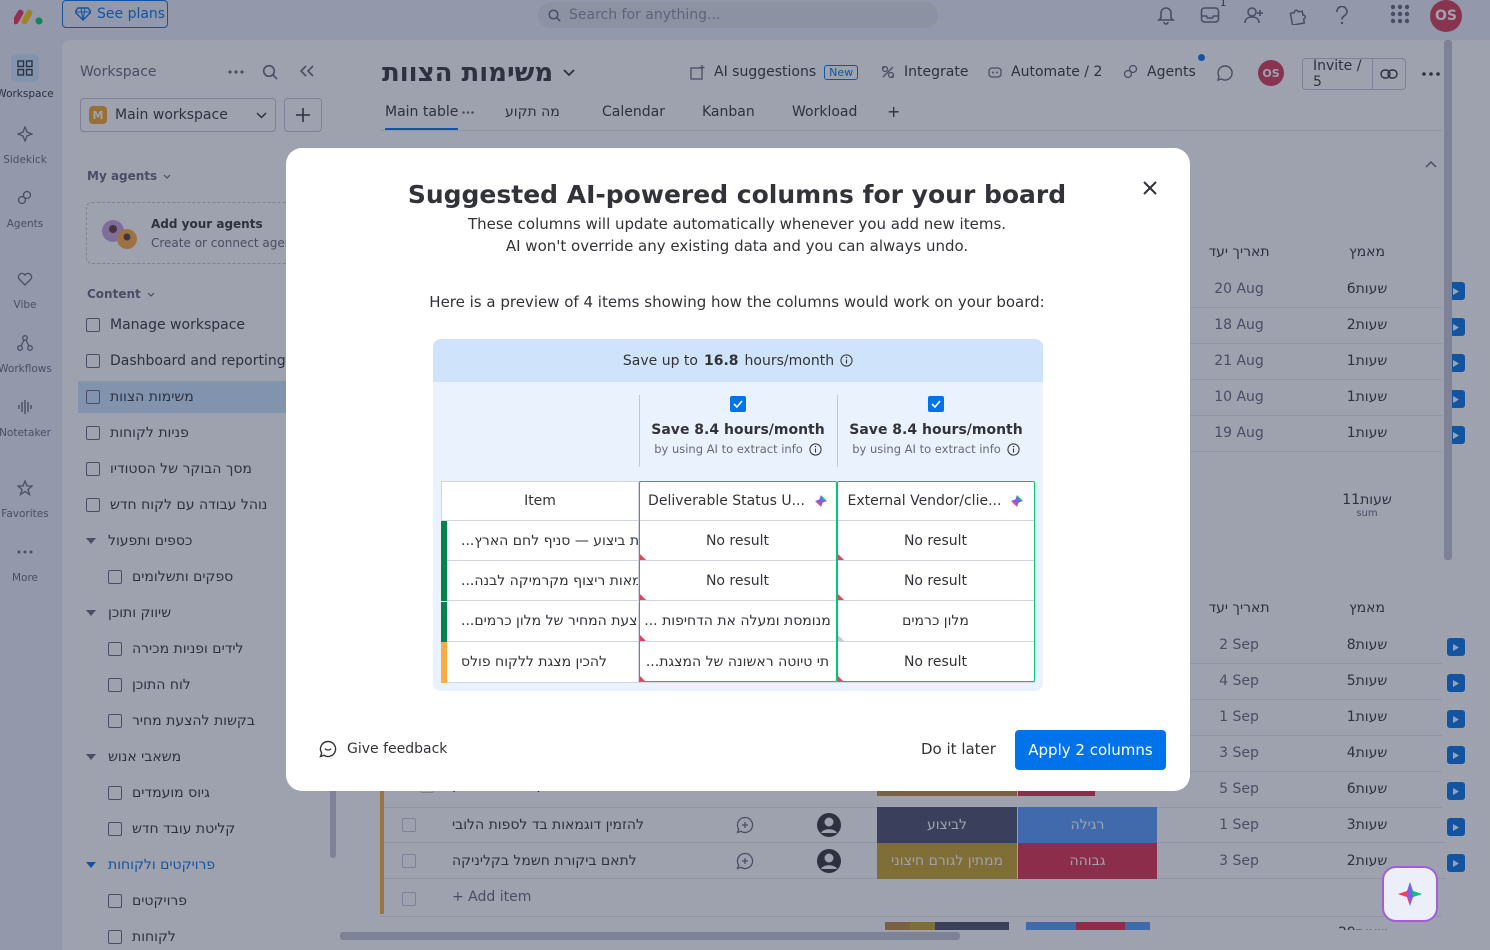 This screenshot has width=1490, height=950. Describe the element at coordinates (721, 360) in the screenshot. I see `save-value: 16.8` at that location.